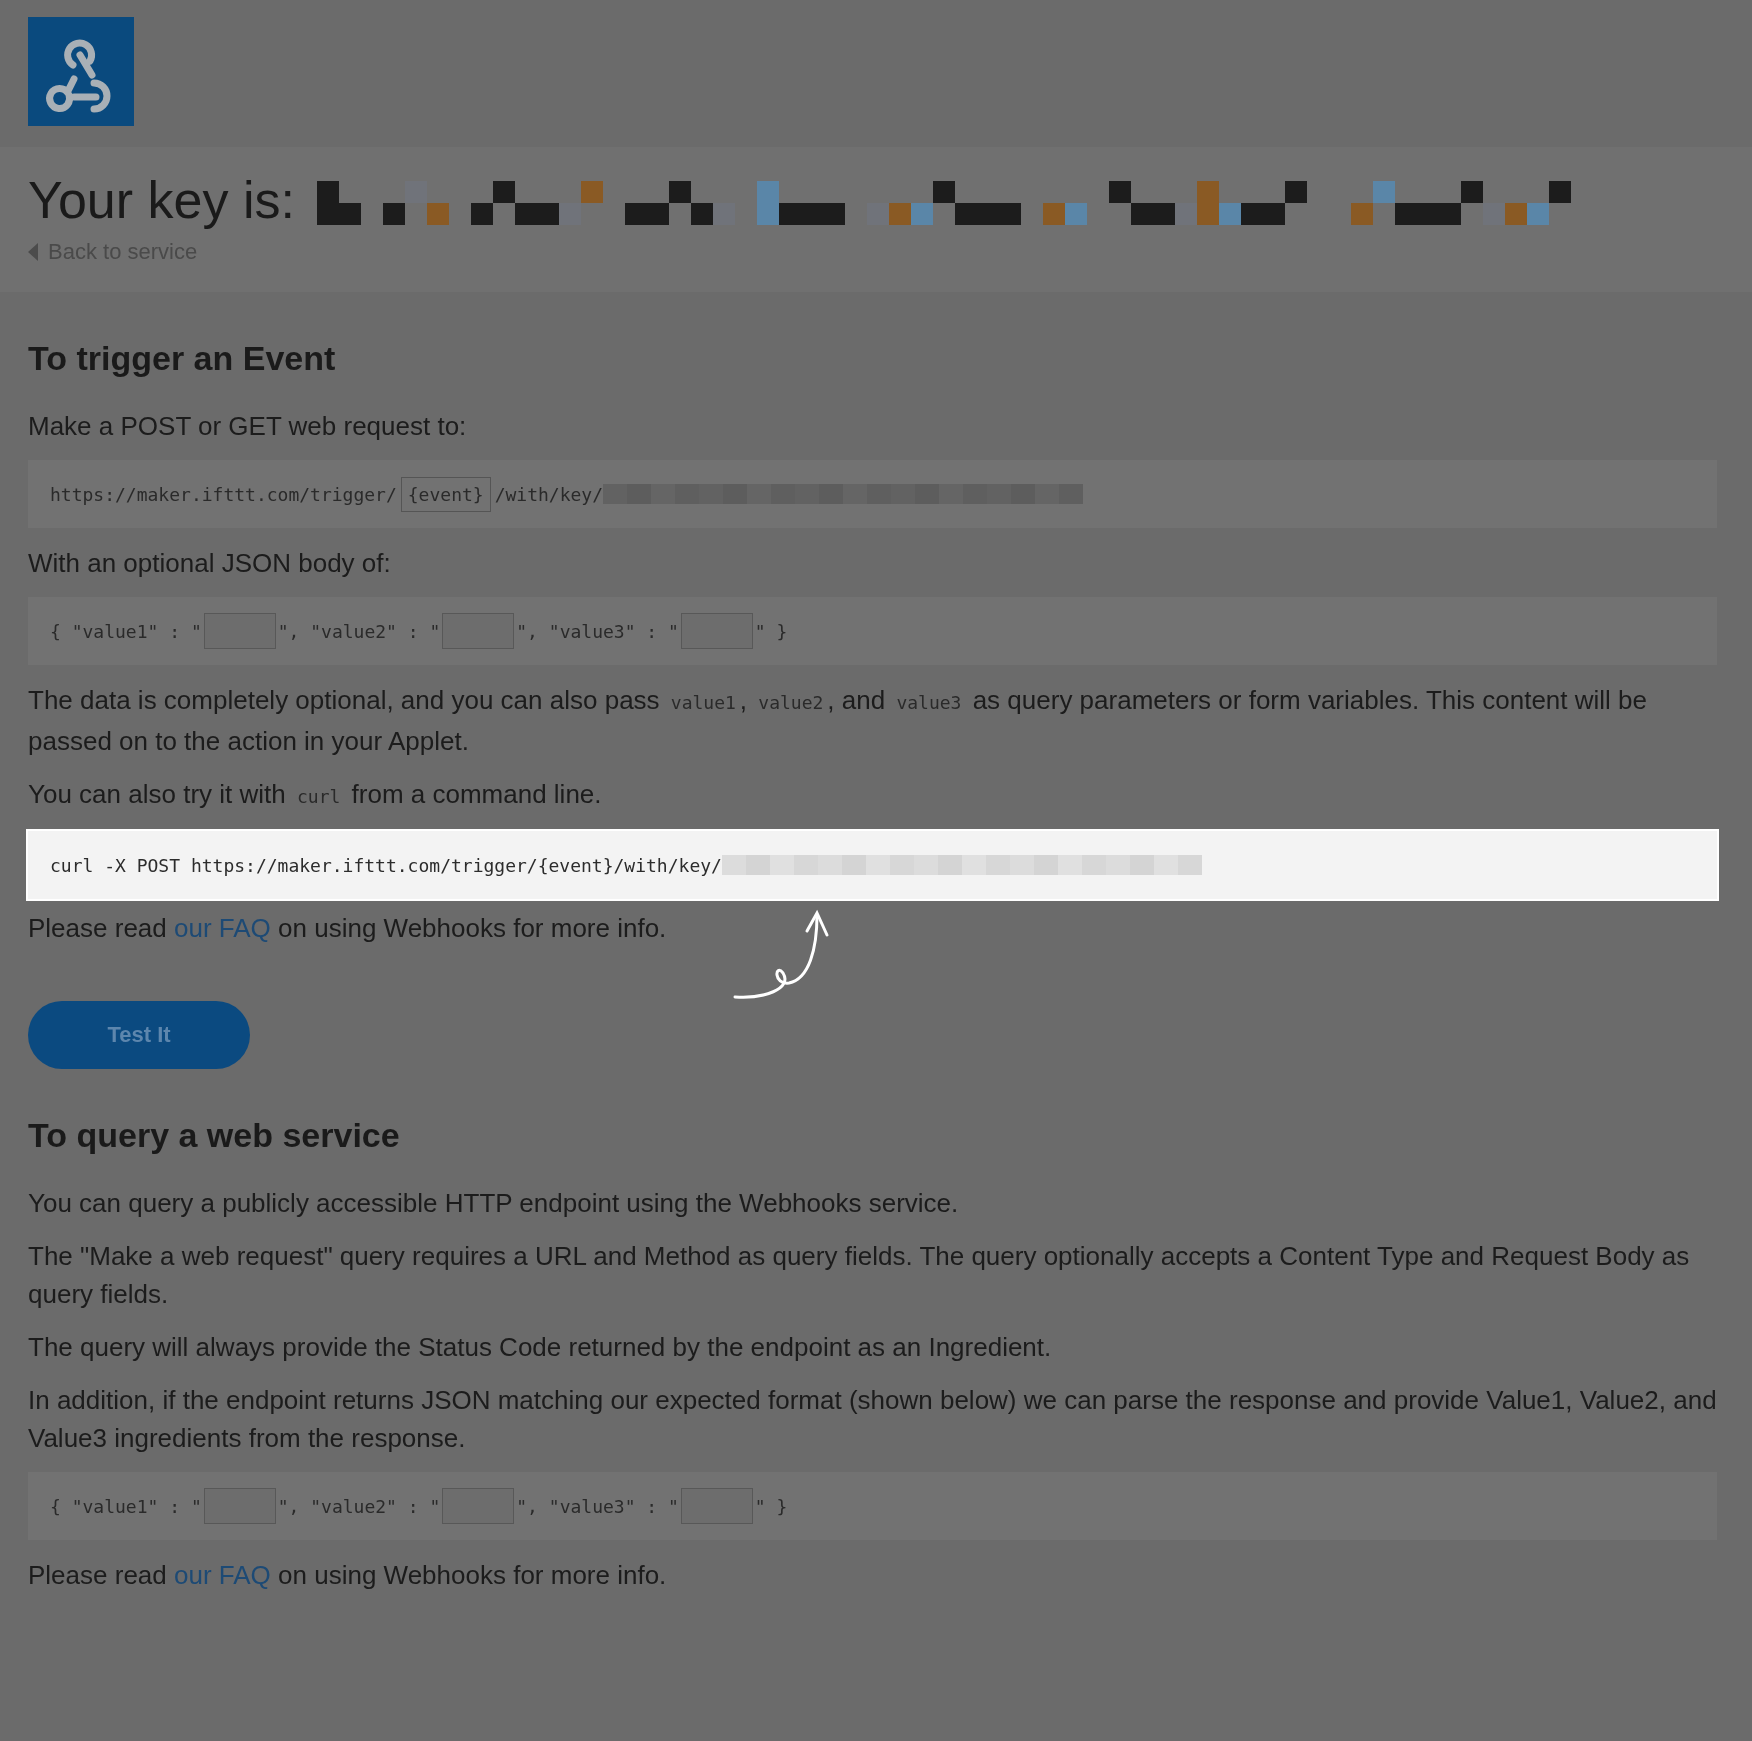 The width and height of the screenshot is (1752, 1741). Describe the element at coordinates (838, 721) in the screenshot. I see `paragraph: The data is completely optional, and you can also pass value1, value2, and value3 as query parameters or form variables. This content will be passed on to the action in your Applet.` at that location.